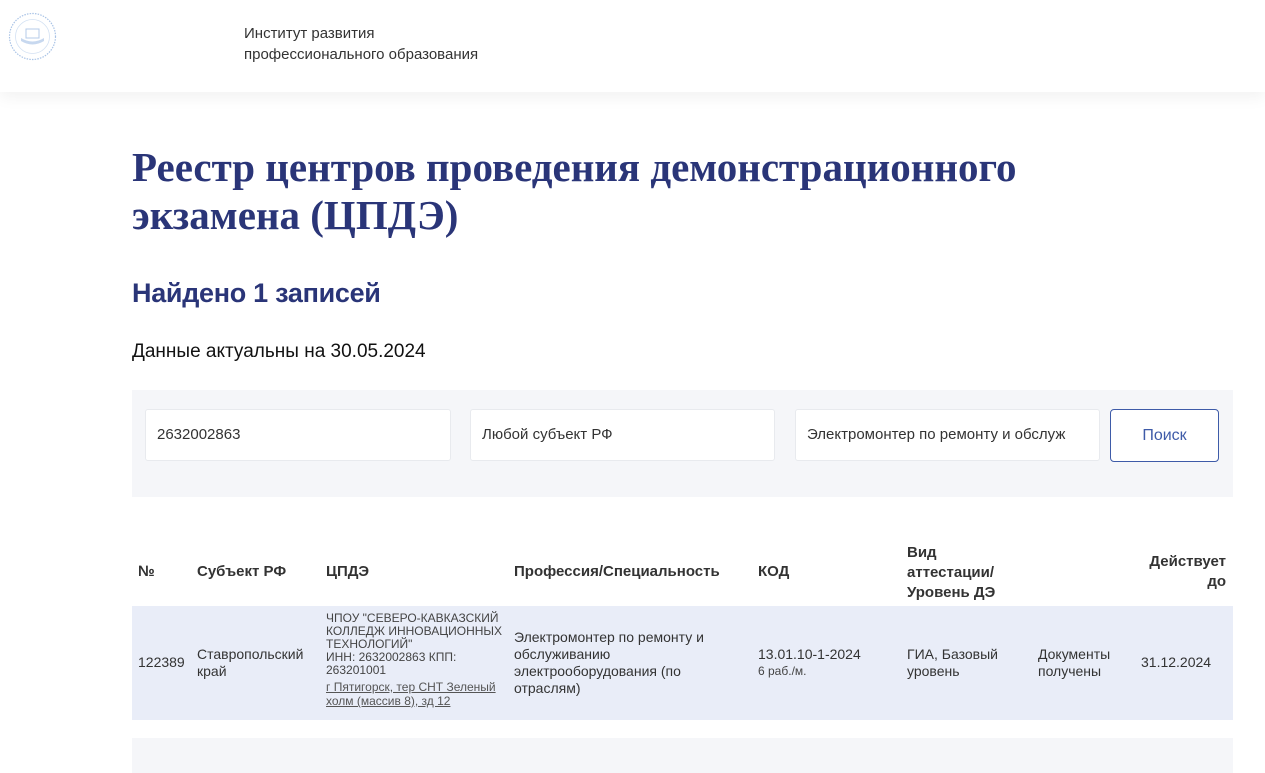 Image resolution: width=1265 pixels, height=773 pixels. I want to click on row-attestation-line1: ГИА, Базовый, so click(952, 654).